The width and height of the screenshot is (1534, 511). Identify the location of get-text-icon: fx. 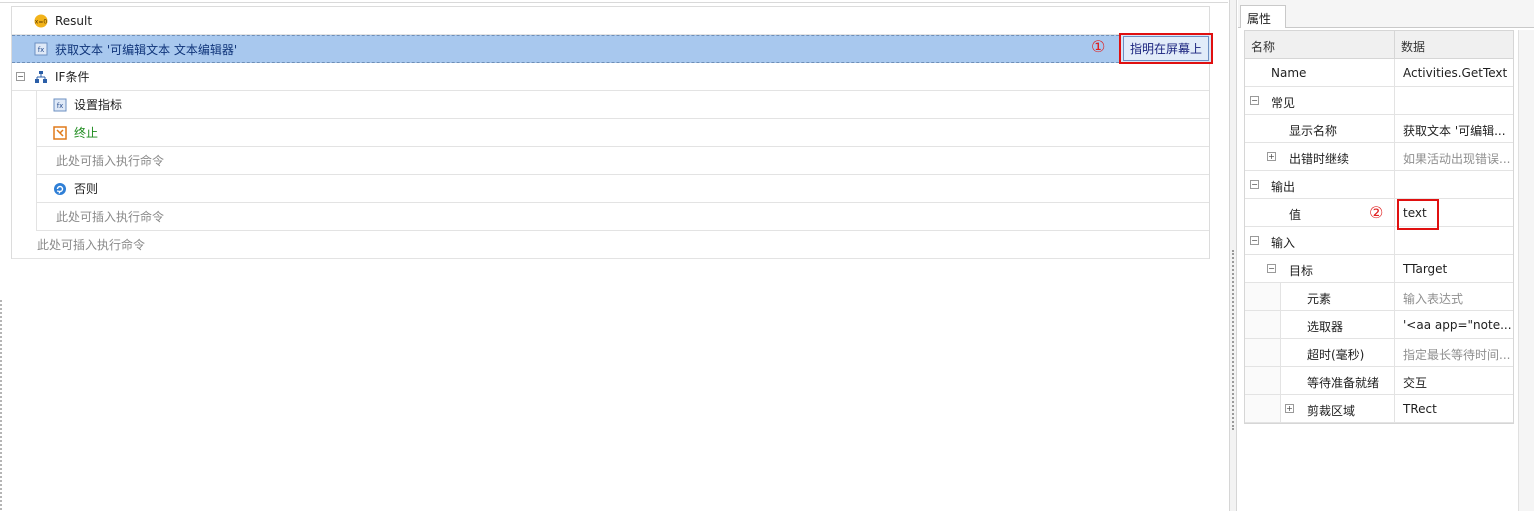
(41, 49).